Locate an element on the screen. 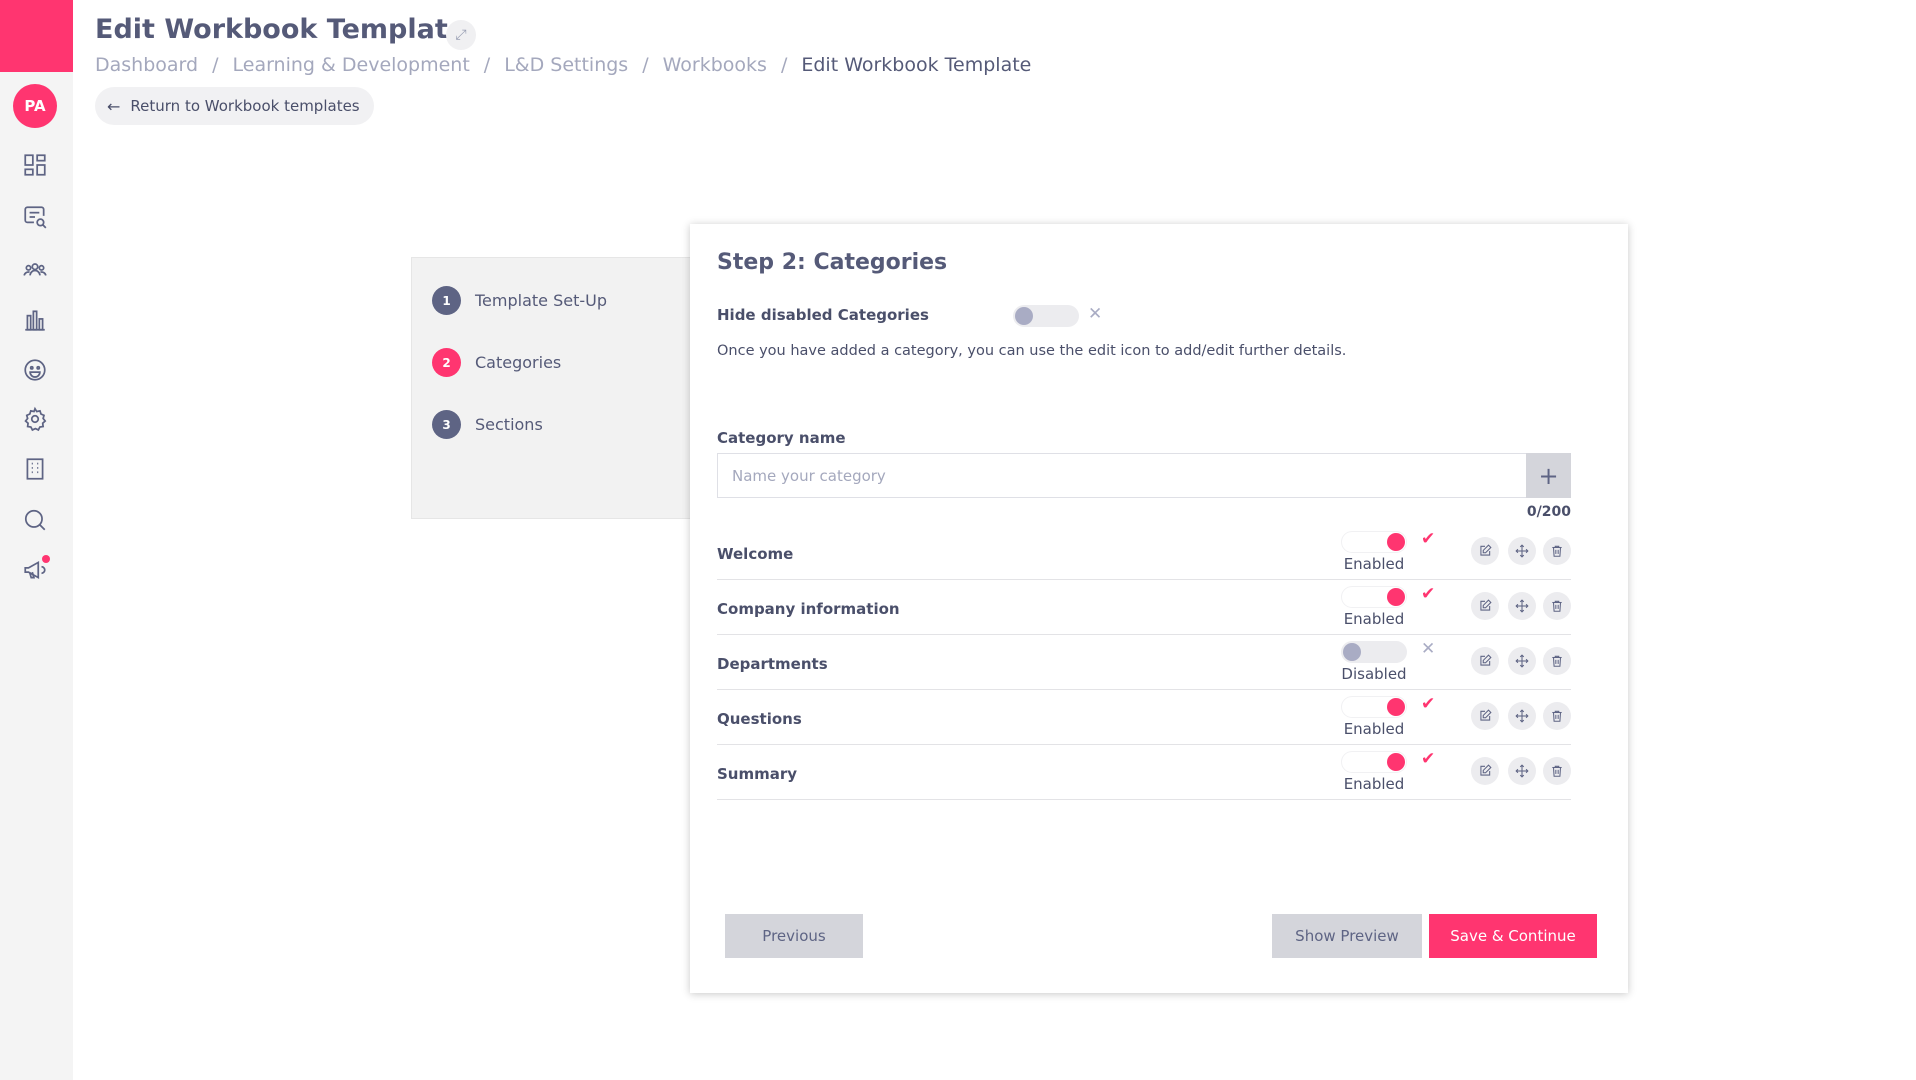  expand-icon: ⤢ is located at coordinates (461, 35).